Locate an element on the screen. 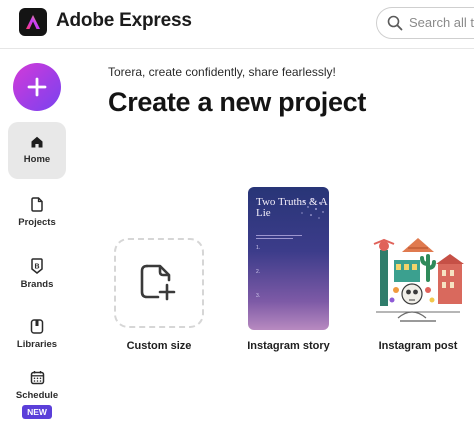 The image size is (474, 434). mexico-landmarks-illustration is located at coordinates (418, 281).